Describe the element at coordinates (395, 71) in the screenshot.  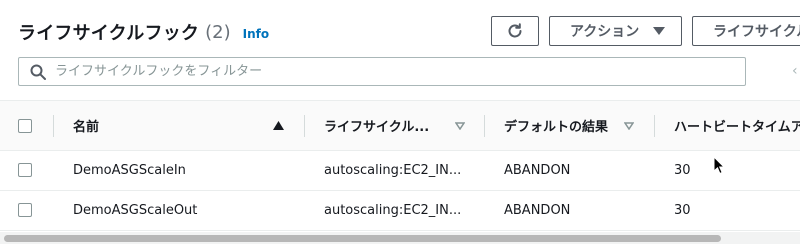
I see `filter-input` at that location.